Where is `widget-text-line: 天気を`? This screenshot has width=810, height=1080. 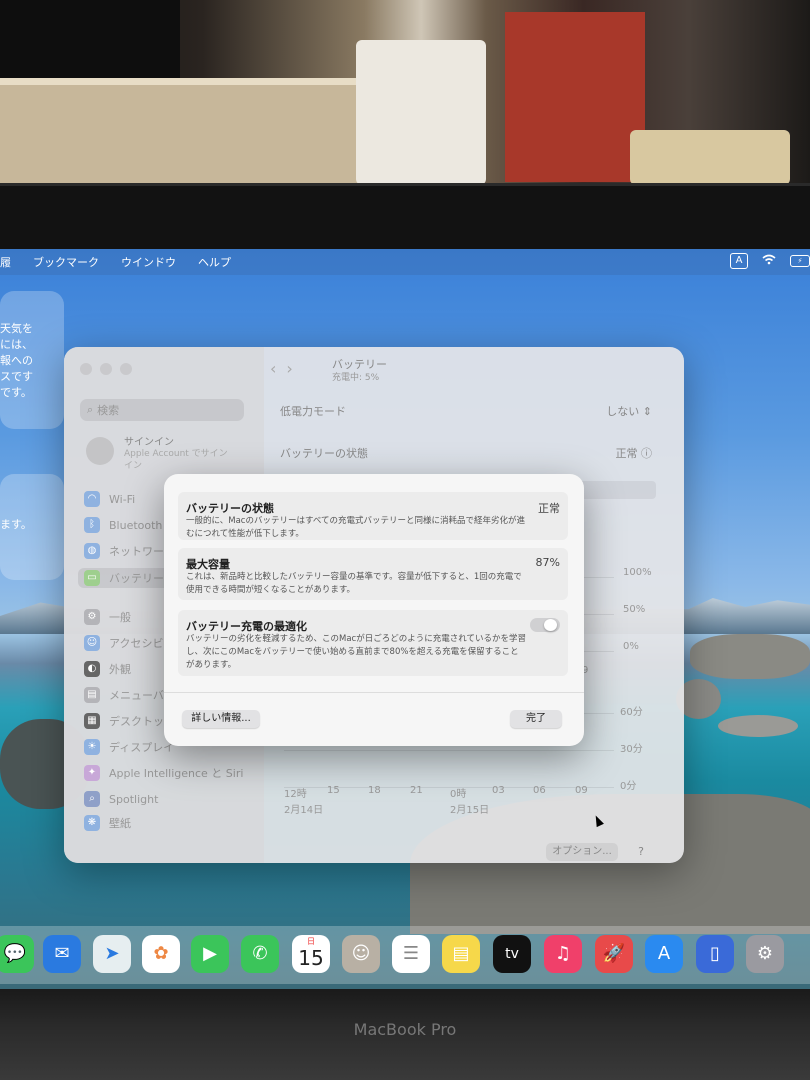 widget-text-line: 天気を is located at coordinates (16, 328).